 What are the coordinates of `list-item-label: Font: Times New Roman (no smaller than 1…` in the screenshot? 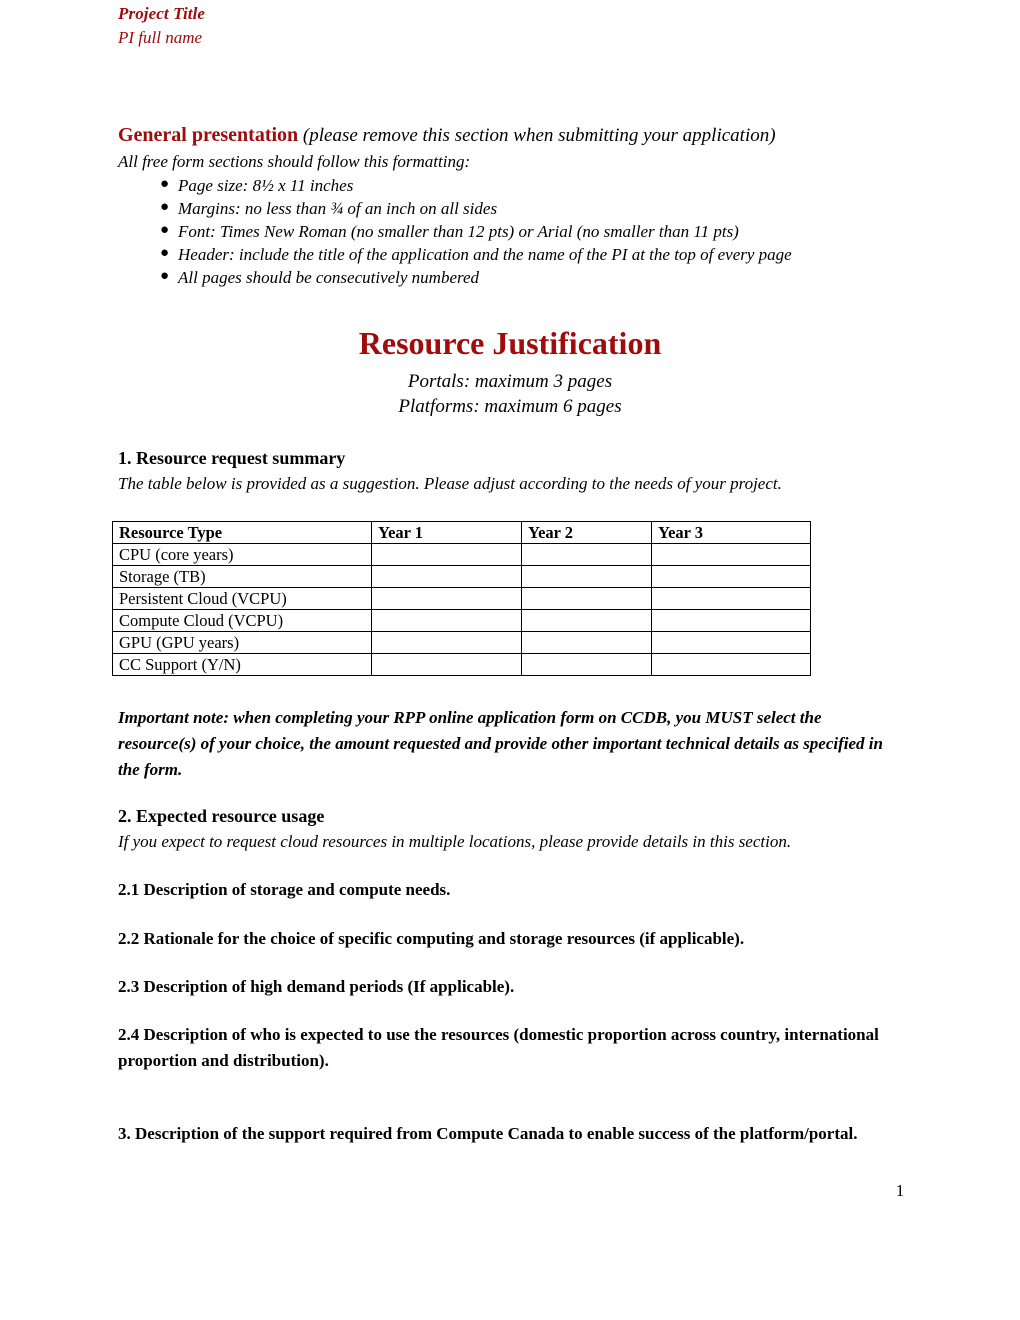 It's located at (458, 231).